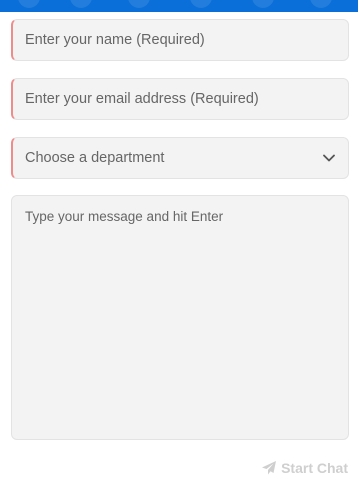 The image size is (358, 481). What do you see at coordinates (142, 99) in the screenshot?
I see `email-field-placeholder: Enter your email address (Required)` at bounding box center [142, 99].